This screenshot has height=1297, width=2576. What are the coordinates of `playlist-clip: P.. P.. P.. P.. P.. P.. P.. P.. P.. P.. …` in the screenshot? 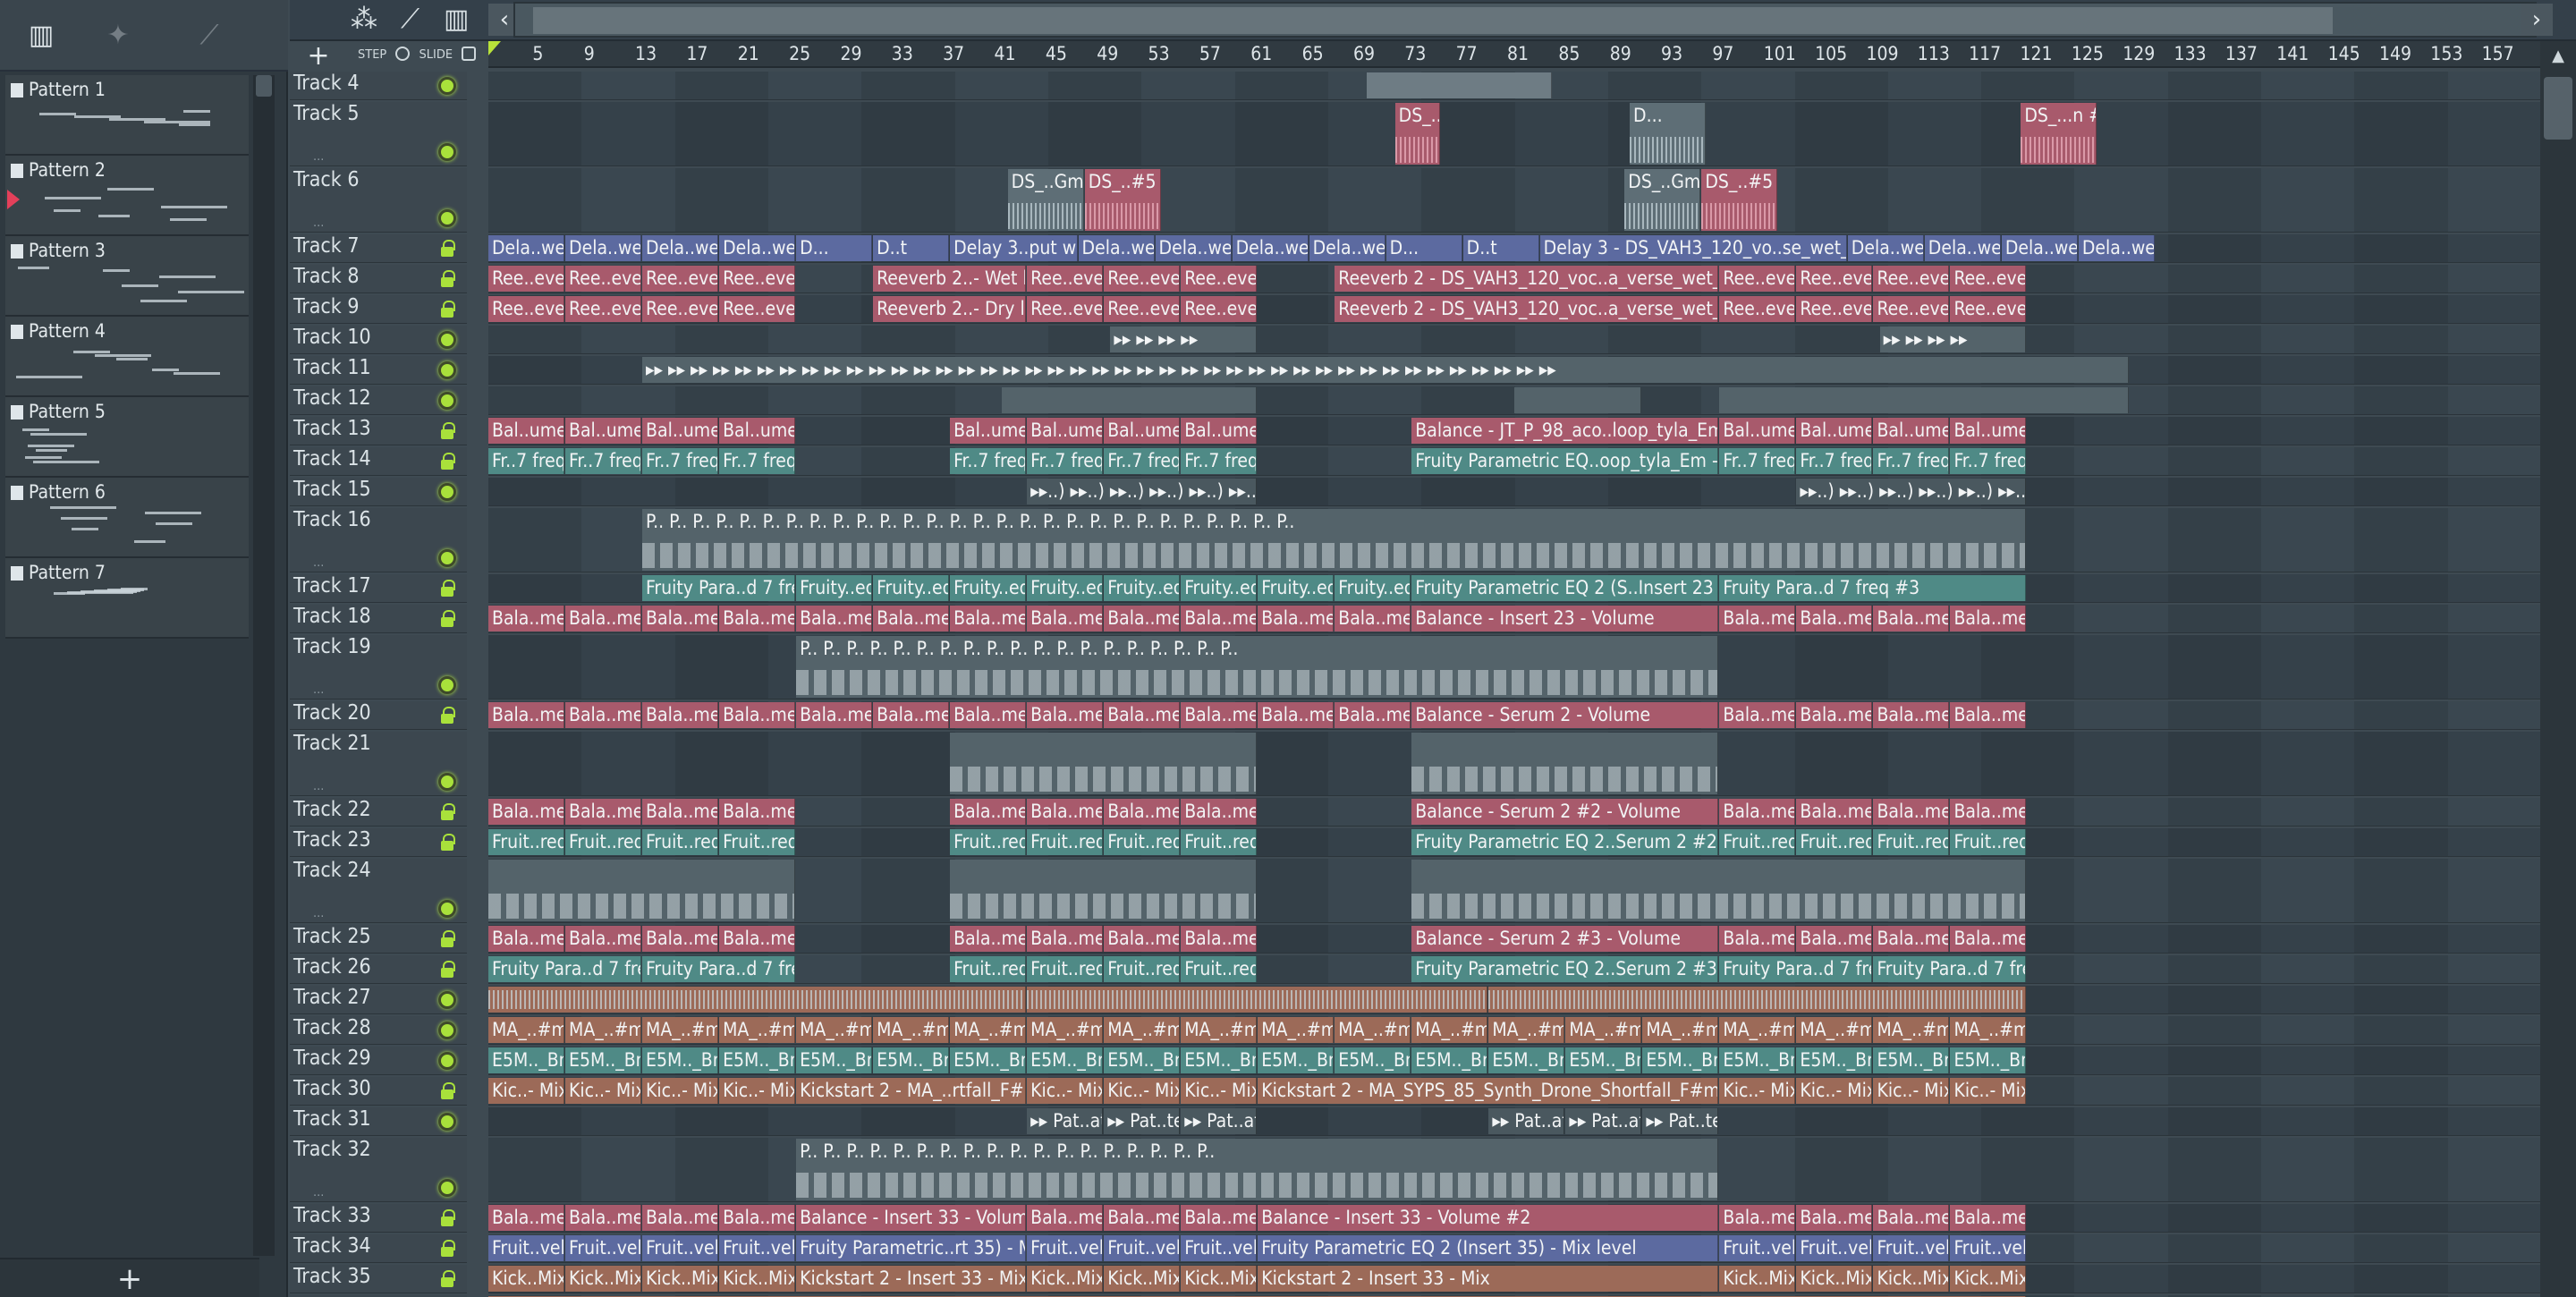 It's located at (1257, 1169).